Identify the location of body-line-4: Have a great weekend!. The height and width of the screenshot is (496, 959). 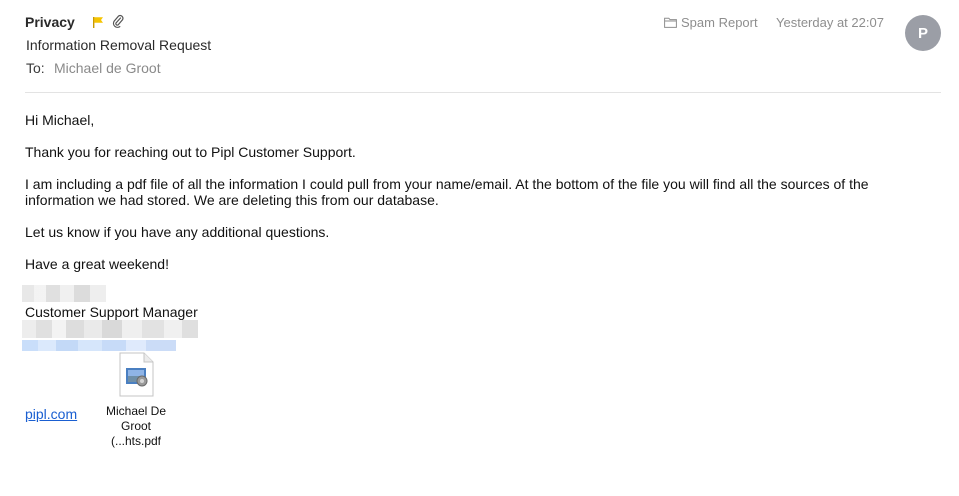
(97, 264).